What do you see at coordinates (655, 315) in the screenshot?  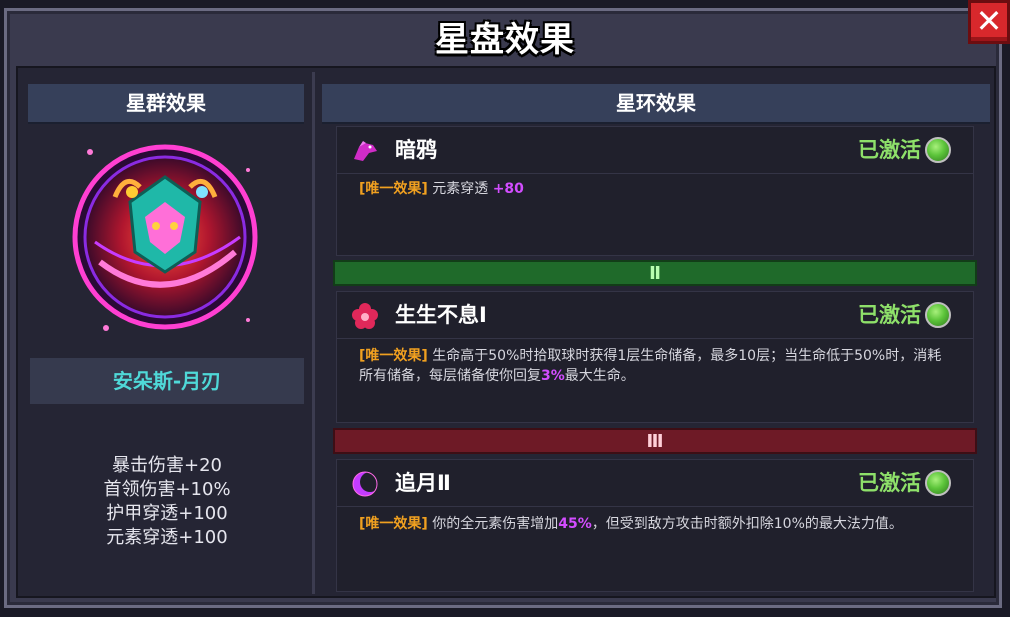 I see `ring-card-header: 生生不息Ⅰ 已激活` at bounding box center [655, 315].